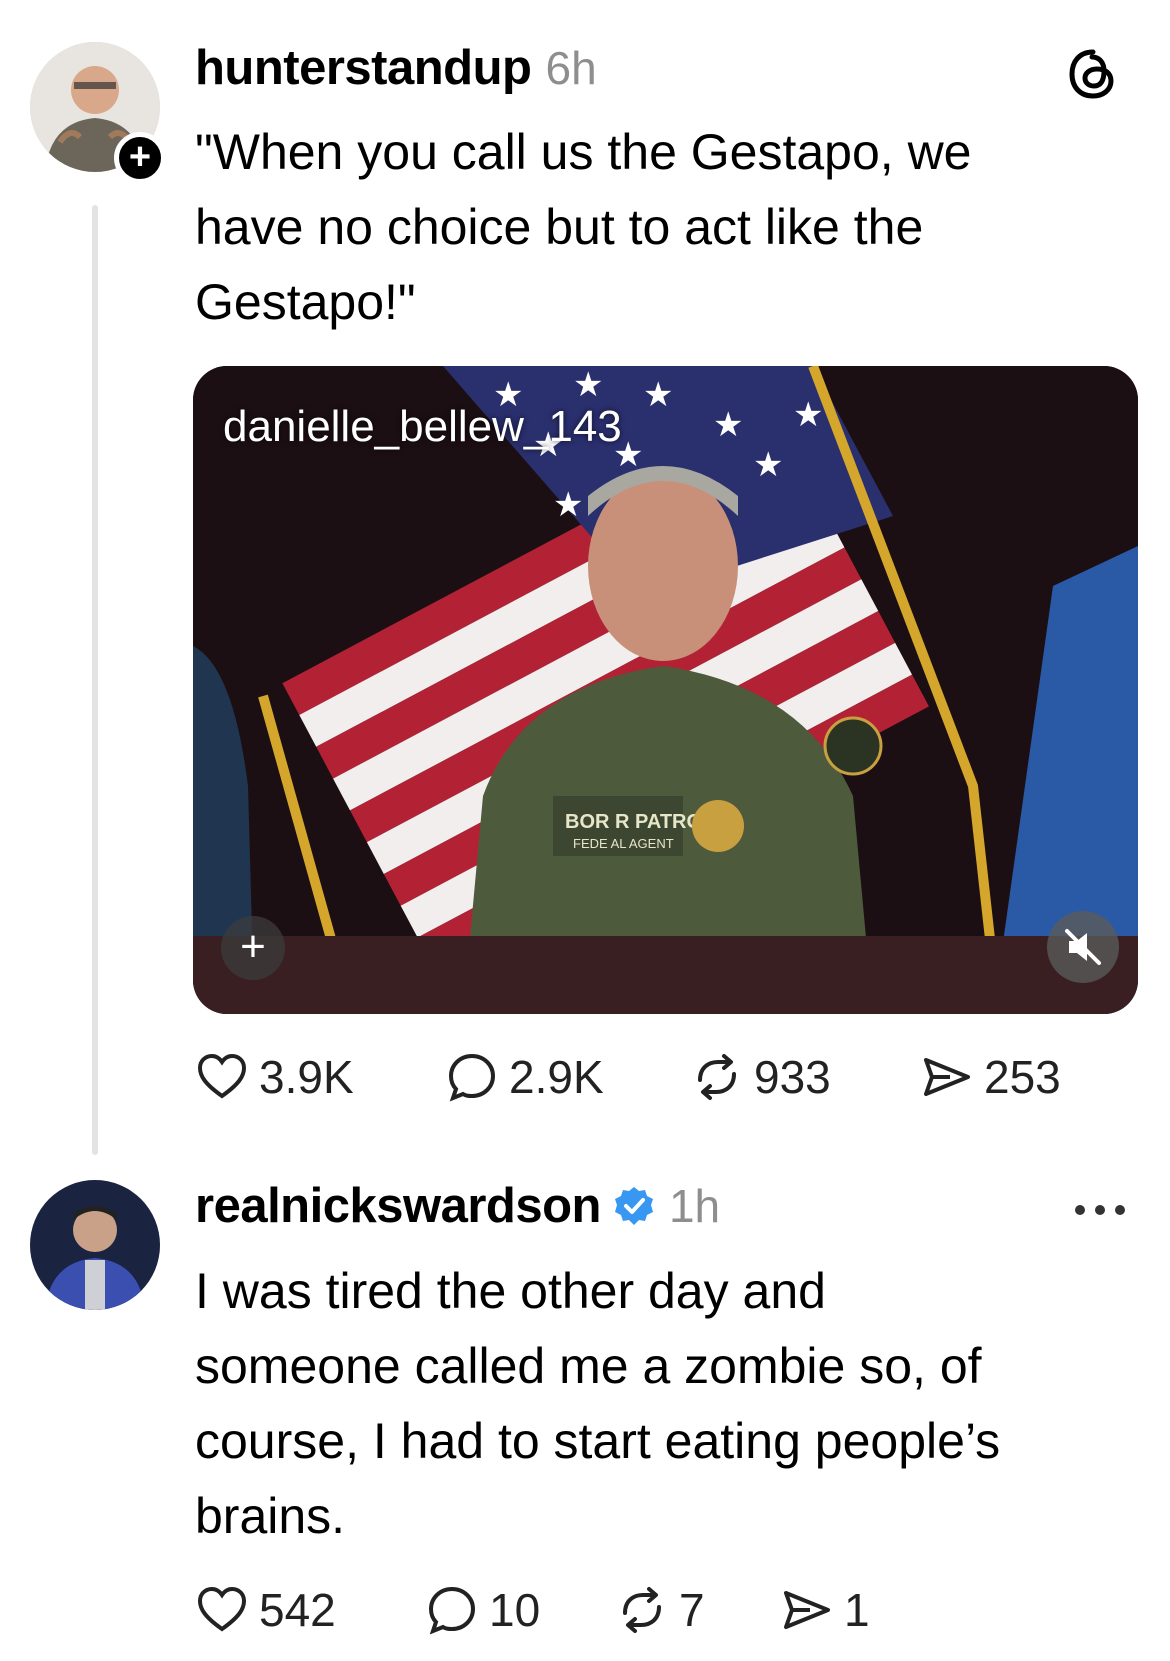  What do you see at coordinates (639, 822) in the screenshot?
I see `badge-text: BOR R PATROL` at bounding box center [639, 822].